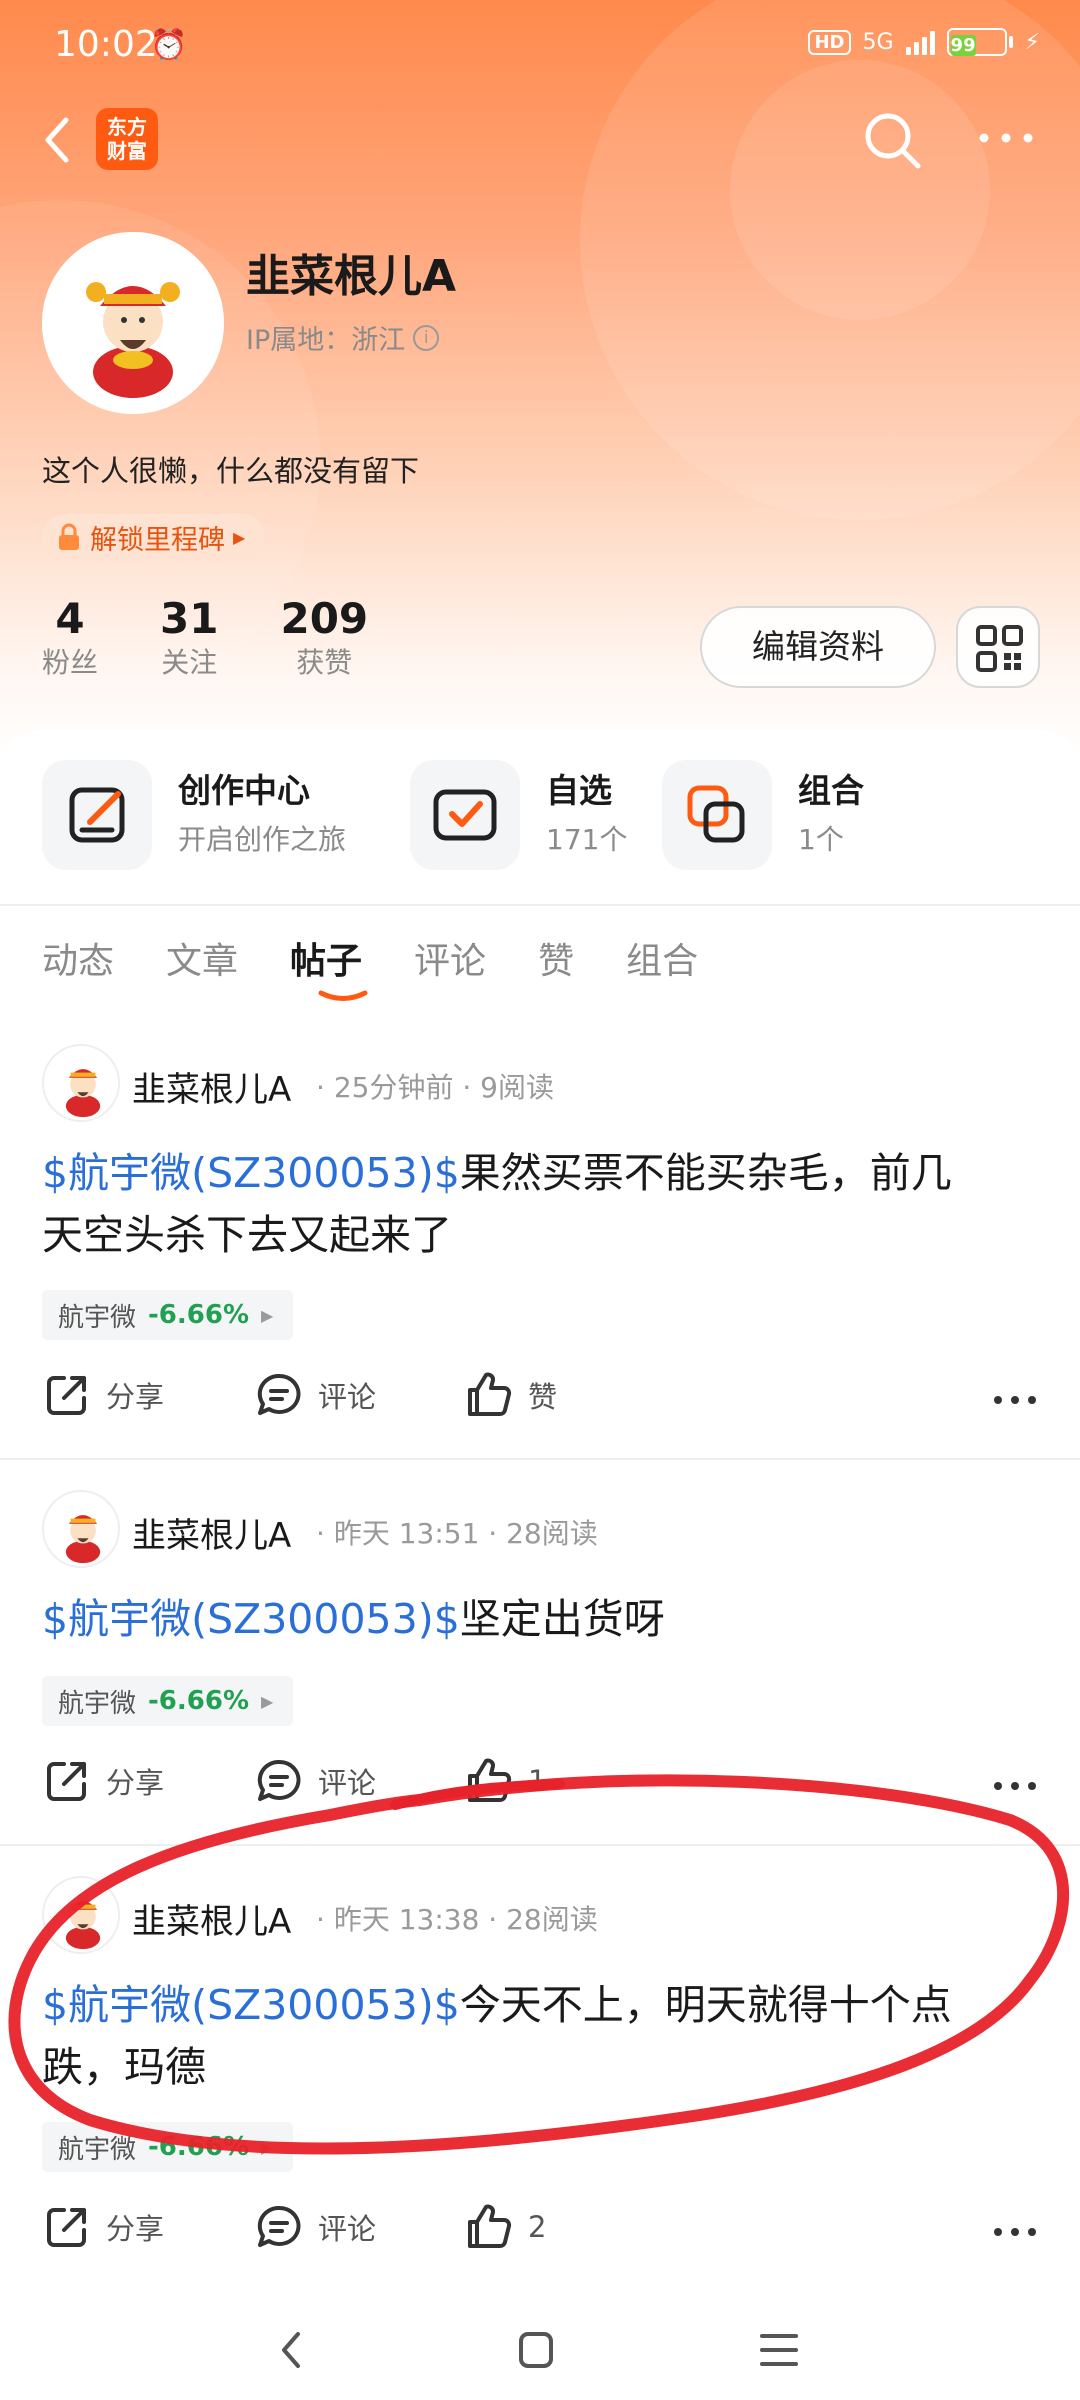 The height and width of the screenshot is (2400, 1080). I want to click on app-logo: 东方 财富, so click(127, 139).